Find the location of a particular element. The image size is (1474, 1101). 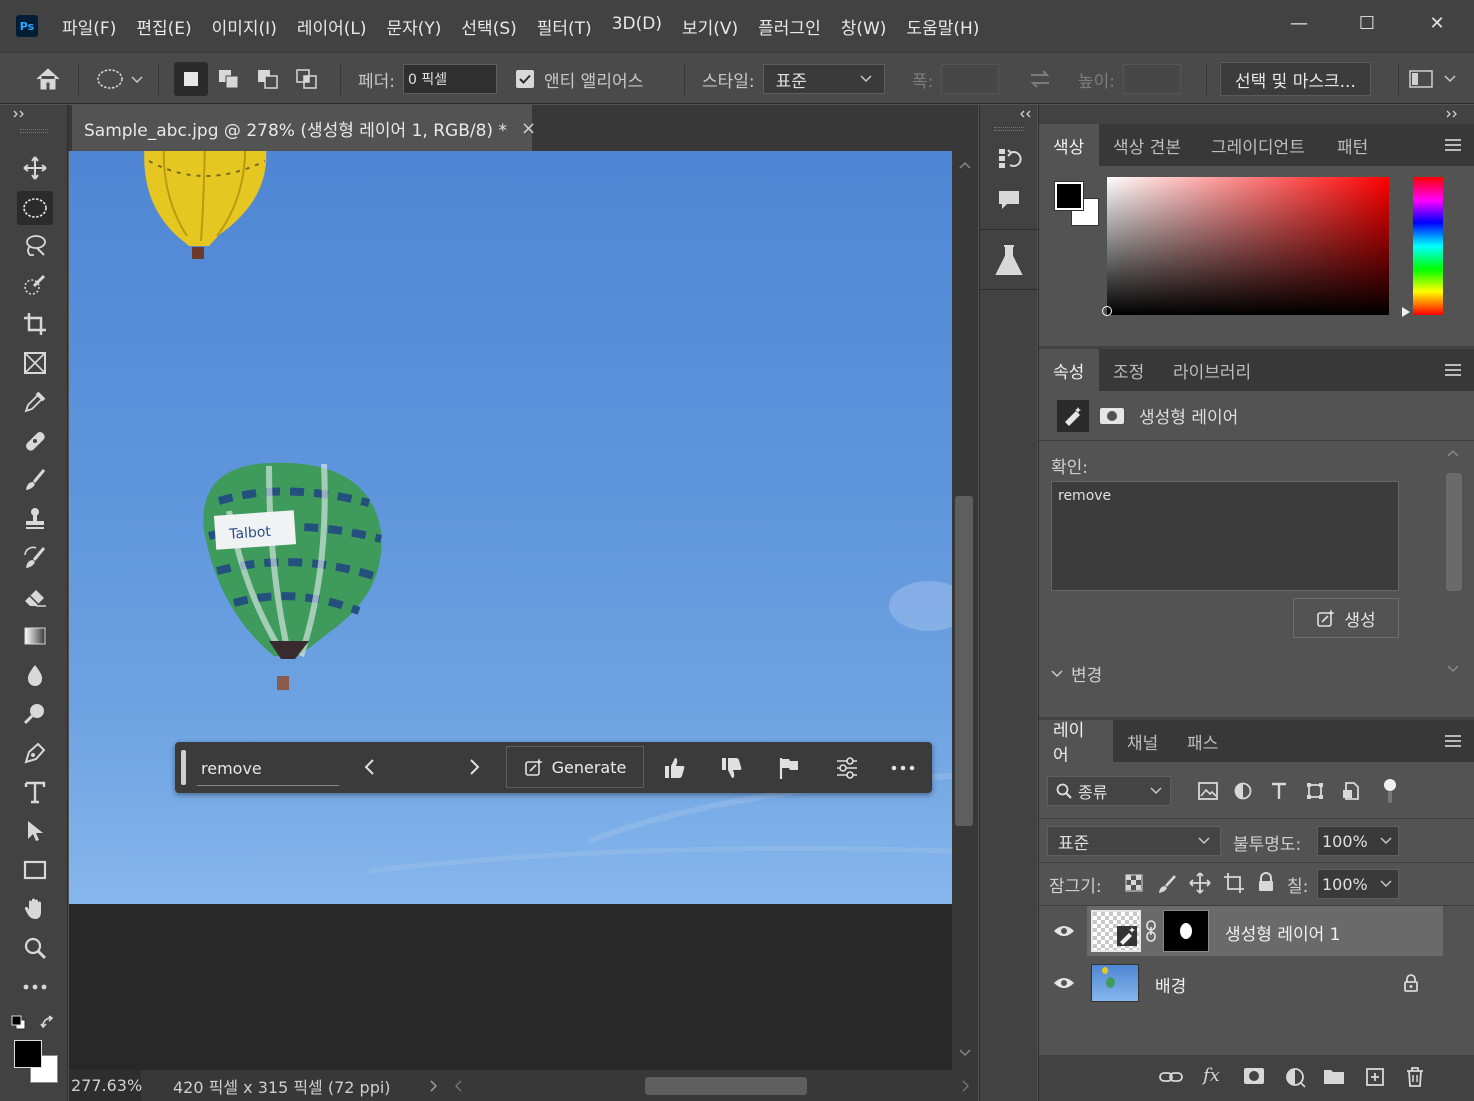

hue-slider is located at coordinates (1428, 246).